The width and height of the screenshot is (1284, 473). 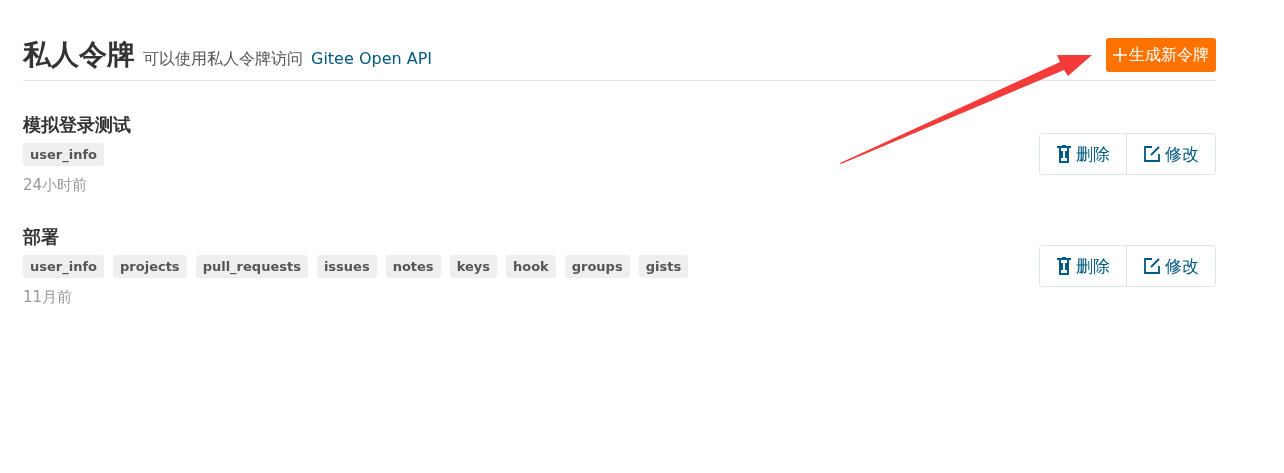 What do you see at coordinates (223, 59) in the screenshot?
I see `page-subtitle: 可以使用私人令牌访问` at bounding box center [223, 59].